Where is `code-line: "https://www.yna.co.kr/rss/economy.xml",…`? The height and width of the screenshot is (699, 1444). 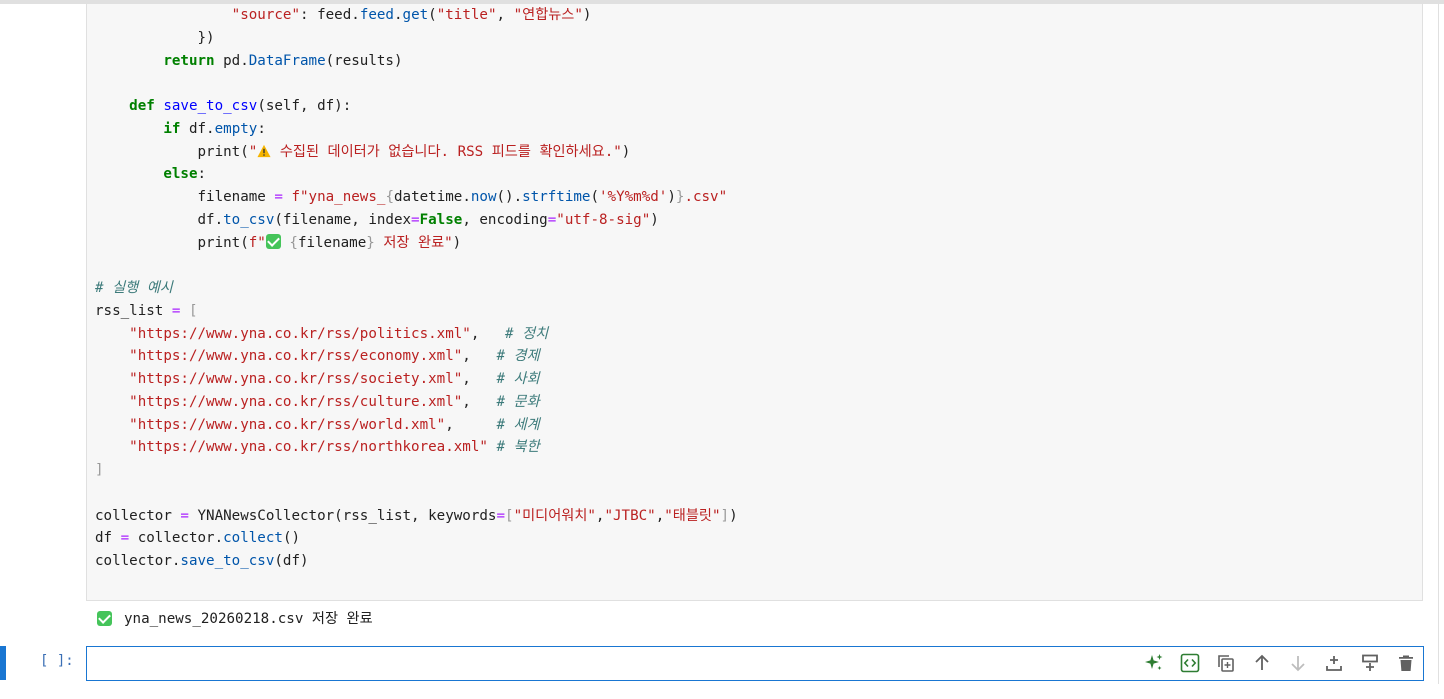 code-line: "https://www.yna.co.kr/rss/economy.xml",… is located at coordinates (334, 356).